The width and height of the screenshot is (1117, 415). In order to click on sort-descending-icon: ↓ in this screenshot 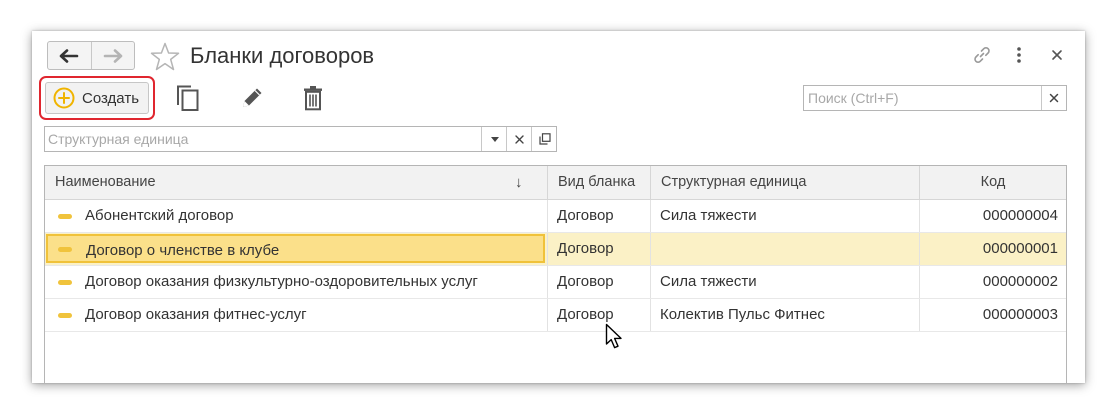, I will do `click(519, 182)`.